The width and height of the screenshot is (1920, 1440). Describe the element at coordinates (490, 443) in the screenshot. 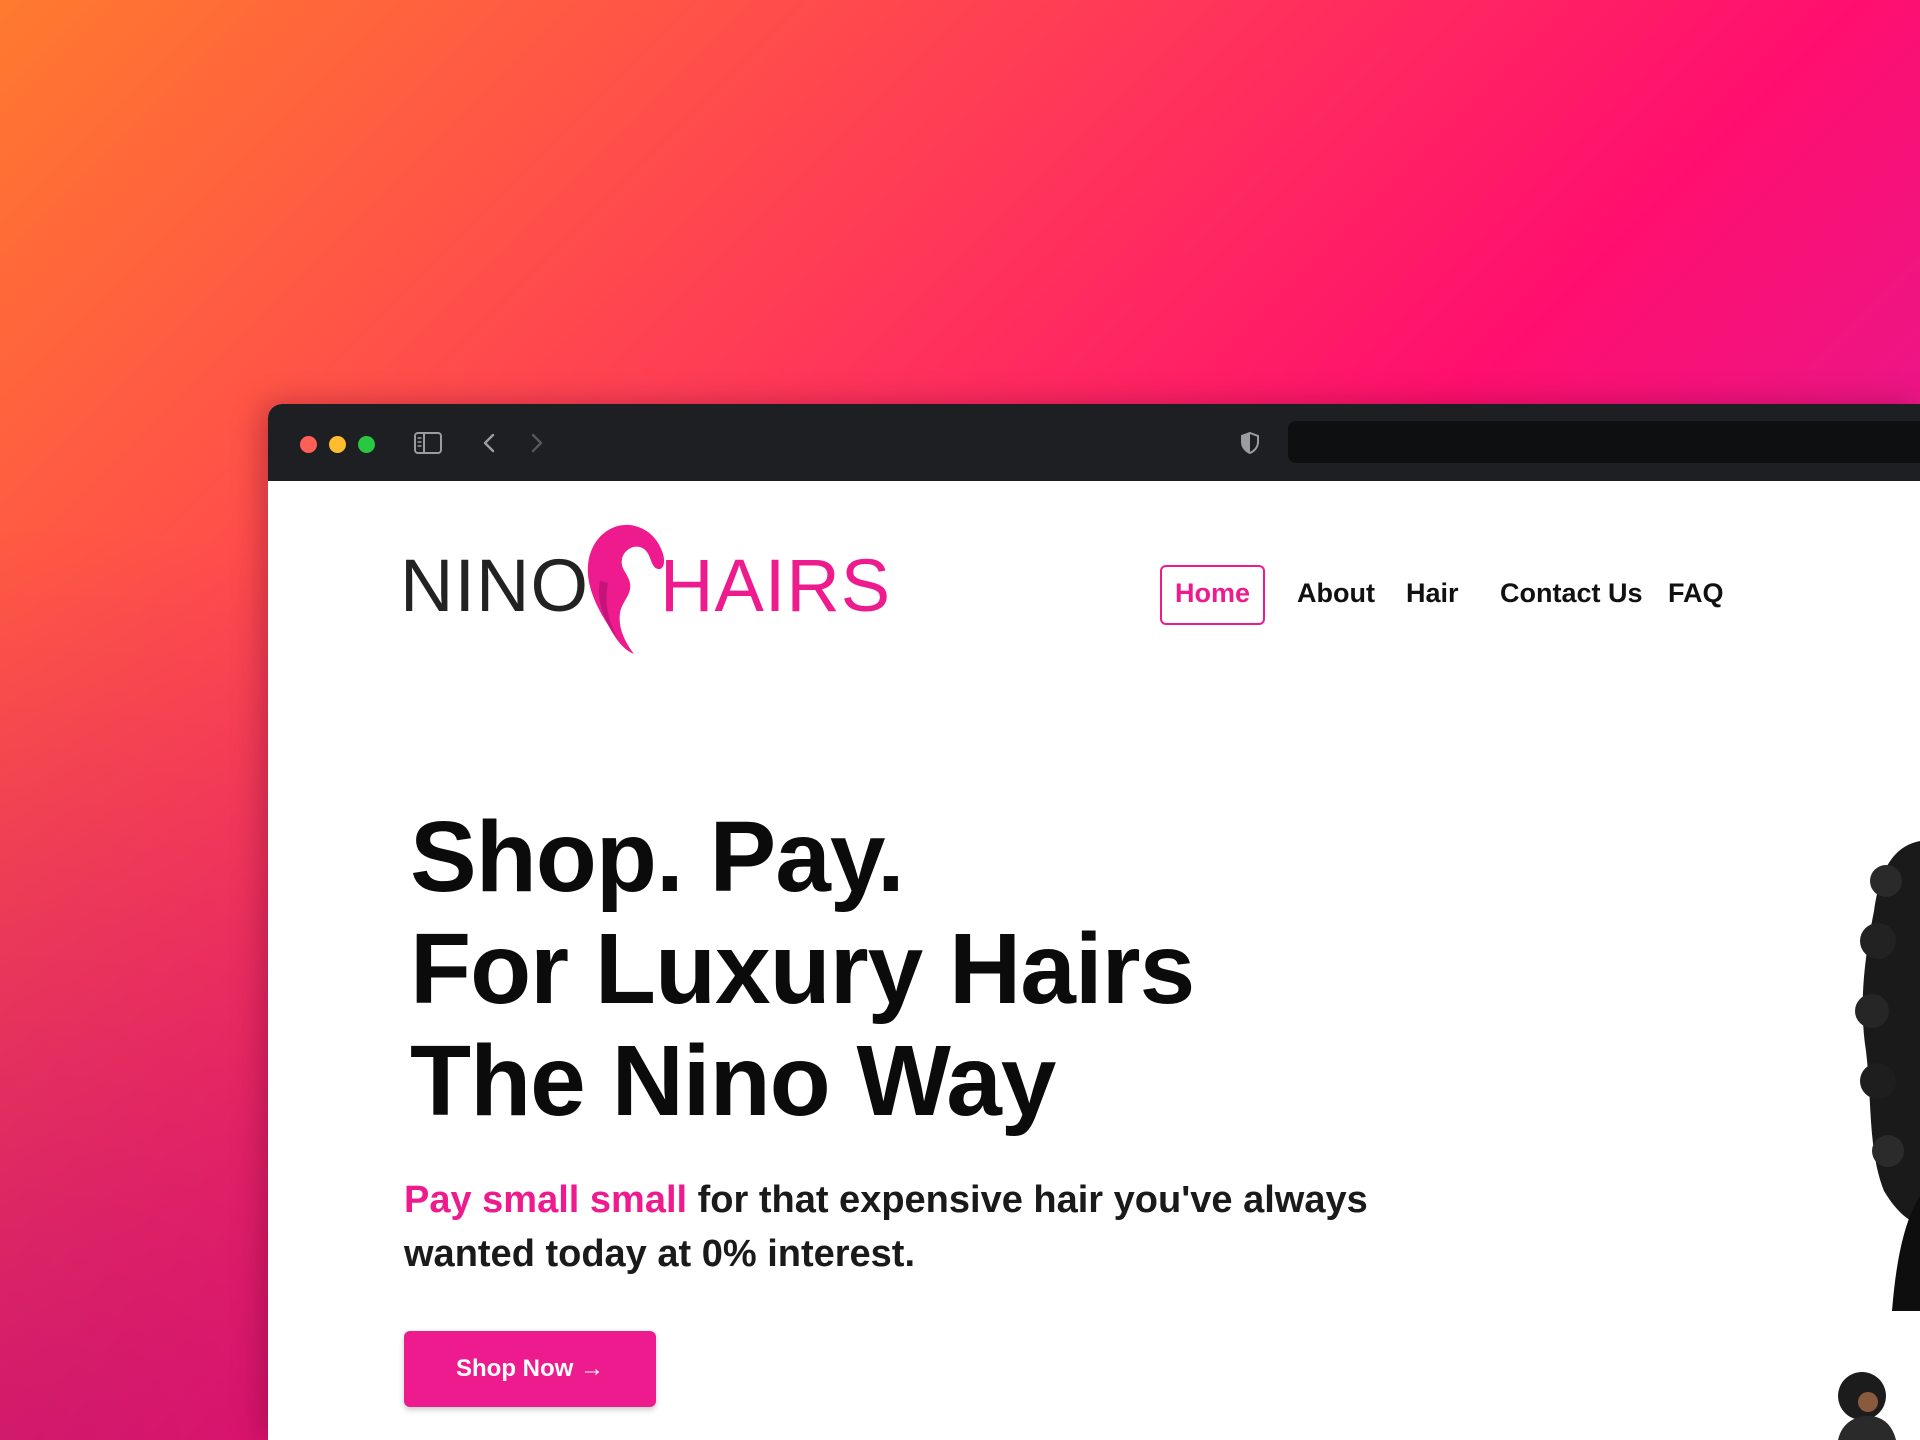

I see `chevron-left-icon` at that location.